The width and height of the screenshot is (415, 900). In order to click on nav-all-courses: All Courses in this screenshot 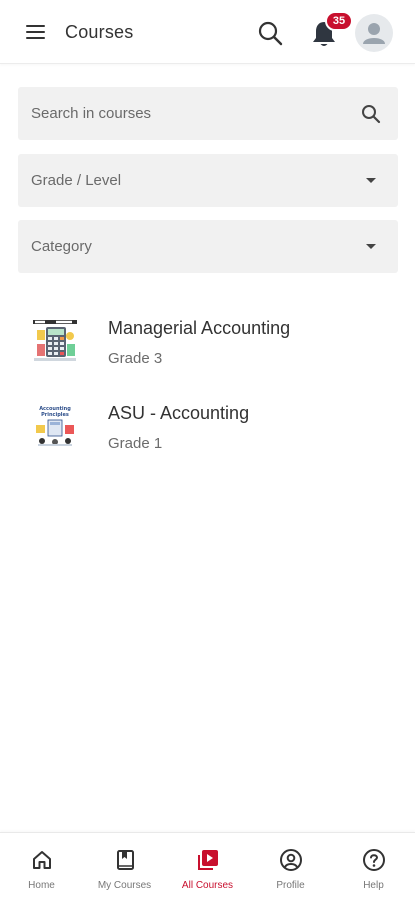, I will do `click(207, 866)`.